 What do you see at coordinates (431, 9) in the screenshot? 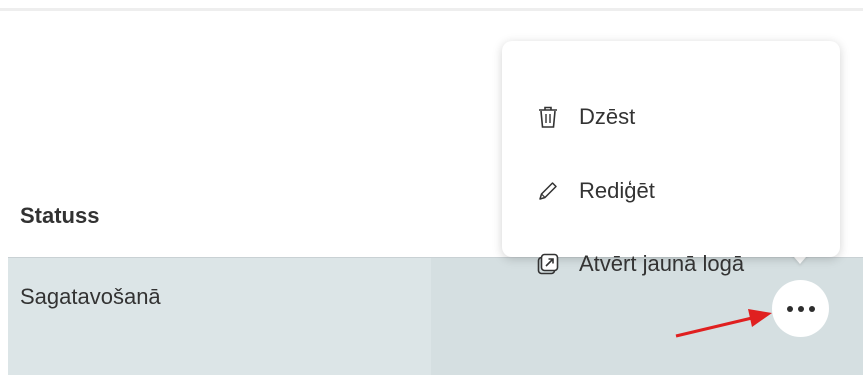
I see `top-divider` at bounding box center [431, 9].